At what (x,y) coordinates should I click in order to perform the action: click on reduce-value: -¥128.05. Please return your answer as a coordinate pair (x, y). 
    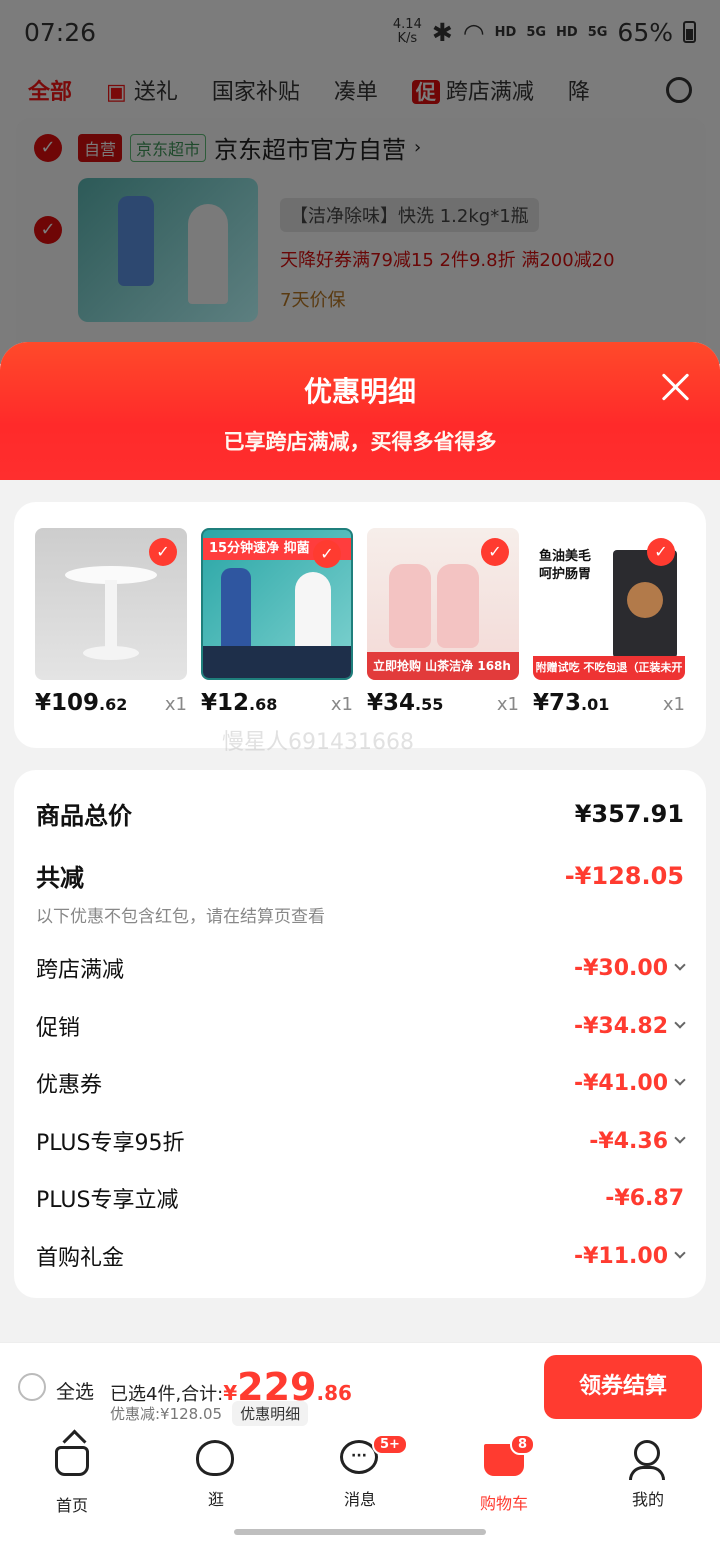
    Looking at the image, I should click on (624, 875).